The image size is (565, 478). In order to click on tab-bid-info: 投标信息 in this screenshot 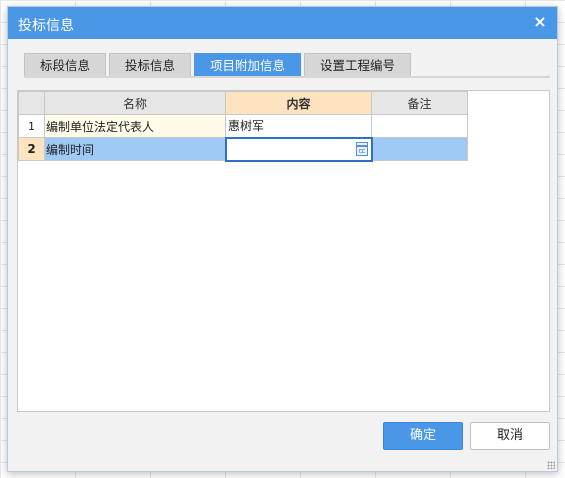, I will do `click(150, 65)`.